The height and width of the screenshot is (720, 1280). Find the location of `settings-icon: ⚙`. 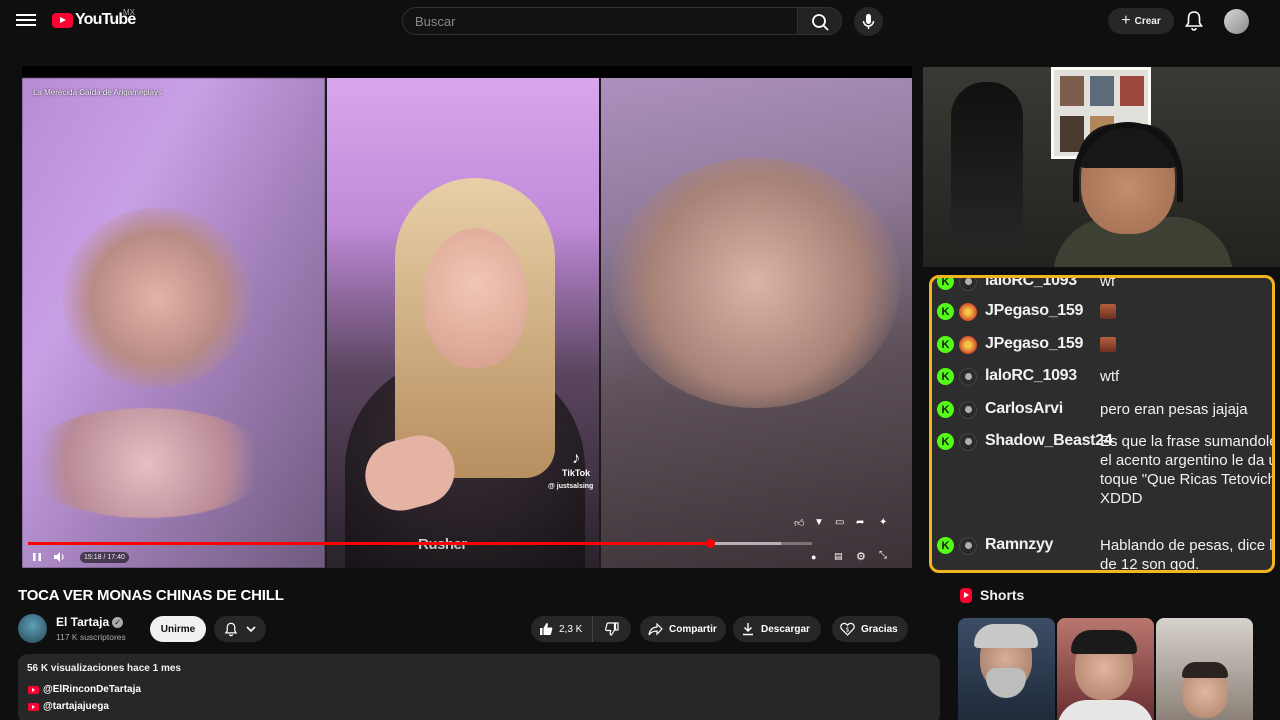

settings-icon: ⚙ is located at coordinates (861, 556).